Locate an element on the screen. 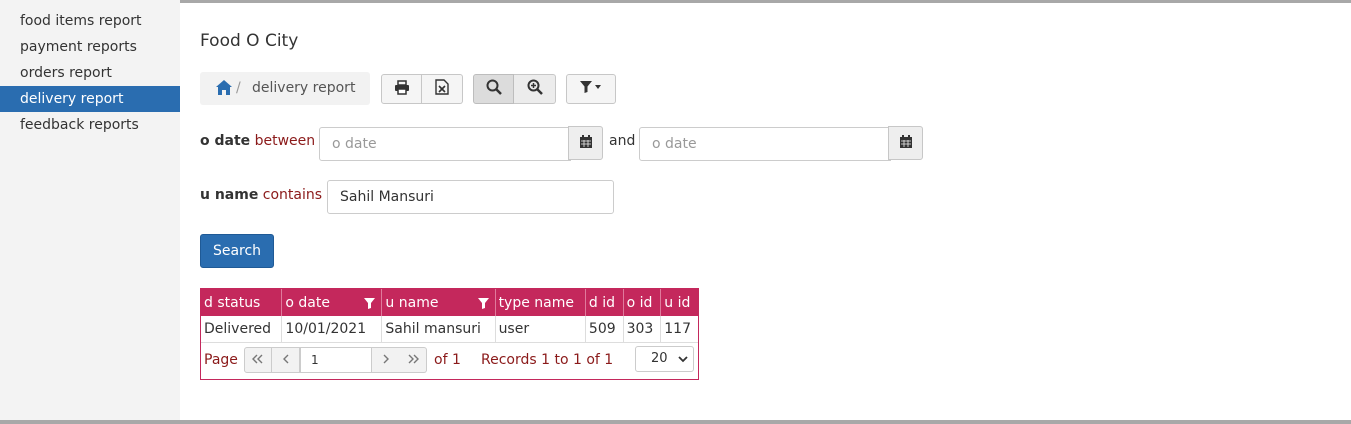  export-button-group is located at coordinates (422, 89).